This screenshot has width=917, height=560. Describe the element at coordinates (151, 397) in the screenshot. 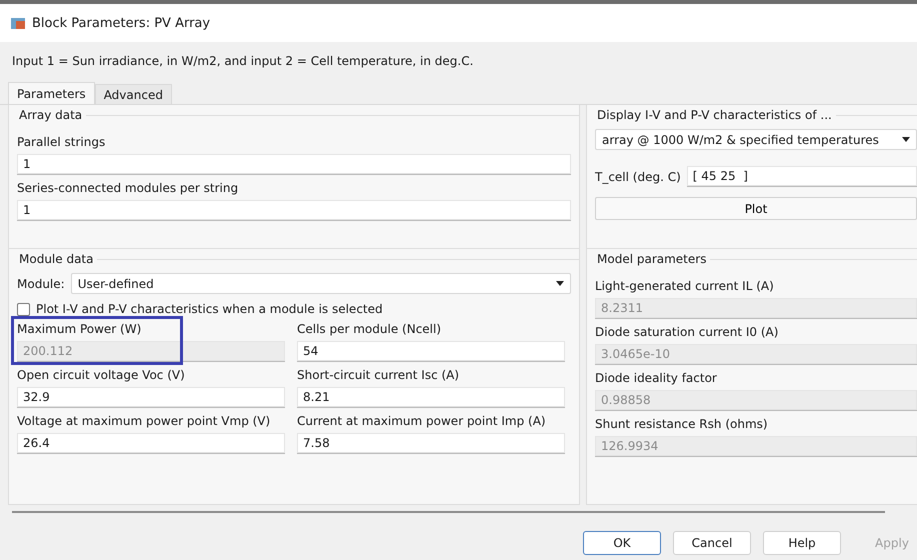

I see `input-field: 32.9` at that location.